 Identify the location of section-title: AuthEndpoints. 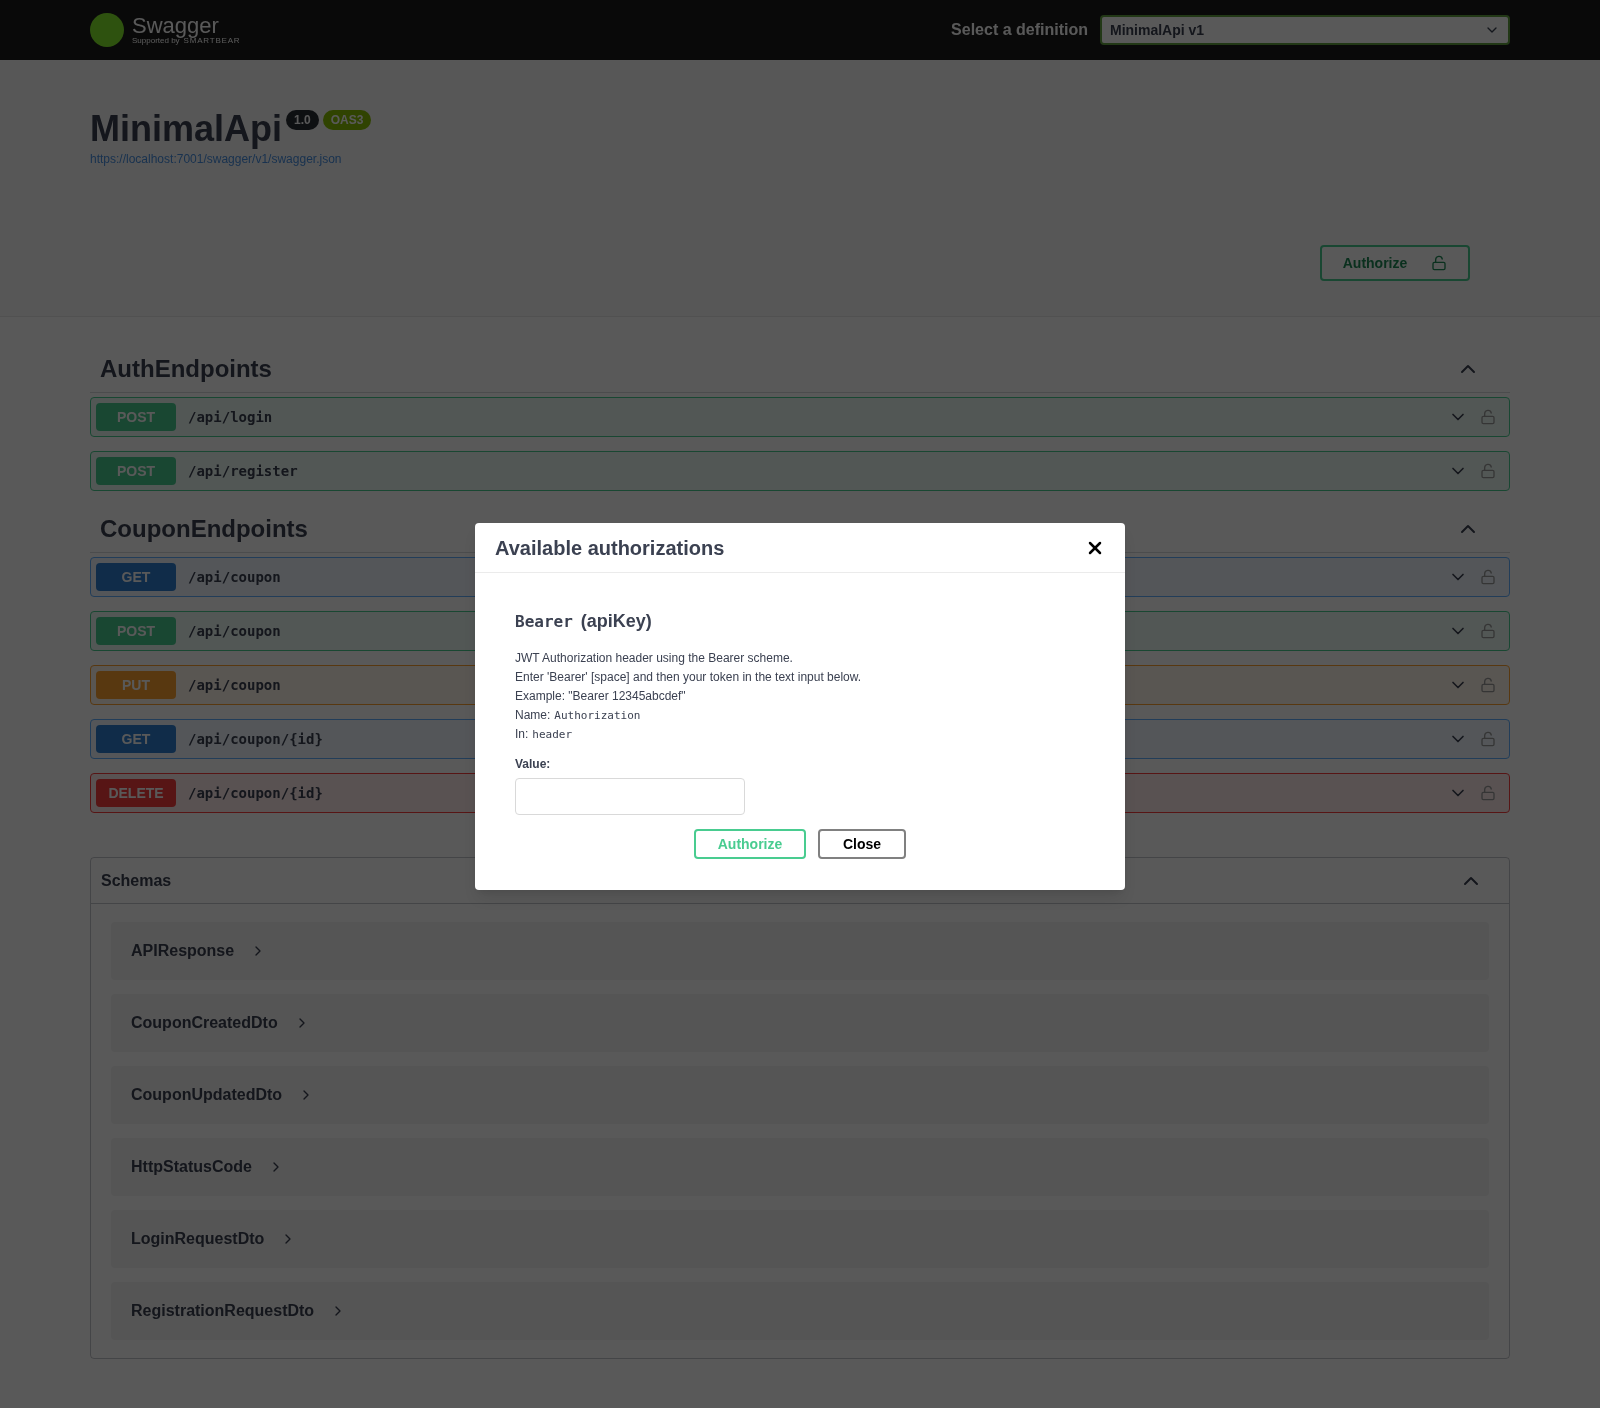
(186, 368).